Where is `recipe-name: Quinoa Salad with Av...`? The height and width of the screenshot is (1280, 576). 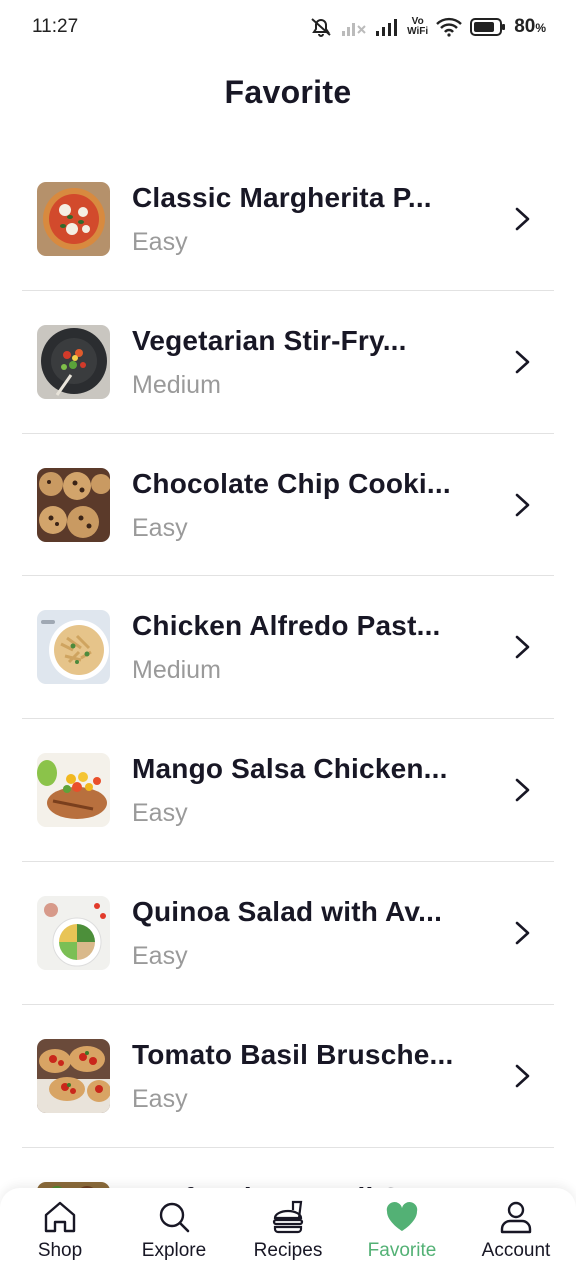 recipe-name: Quinoa Salad with Av... is located at coordinates (287, 911).